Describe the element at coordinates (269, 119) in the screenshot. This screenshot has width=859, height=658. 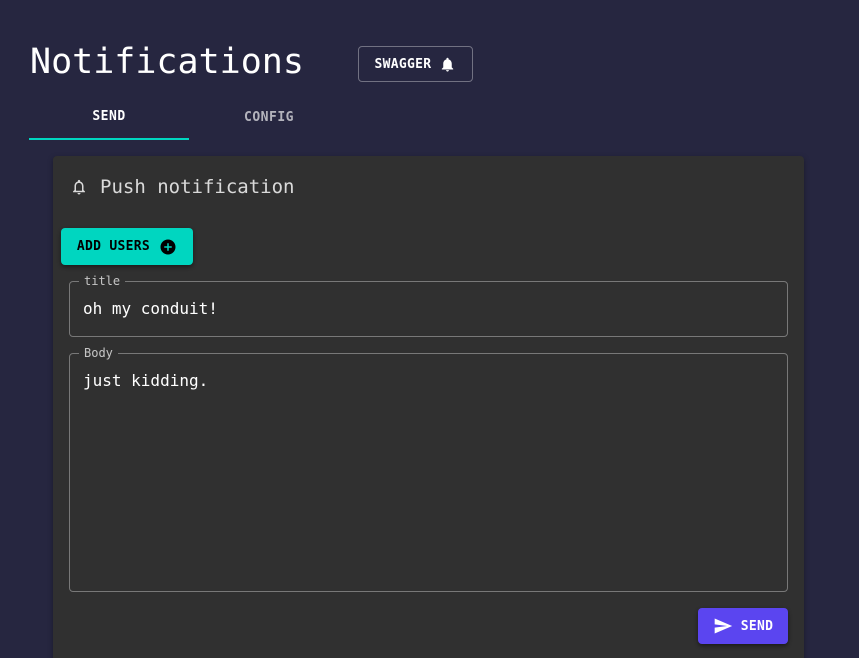
I see `tab-config: CONFIG` at that location.